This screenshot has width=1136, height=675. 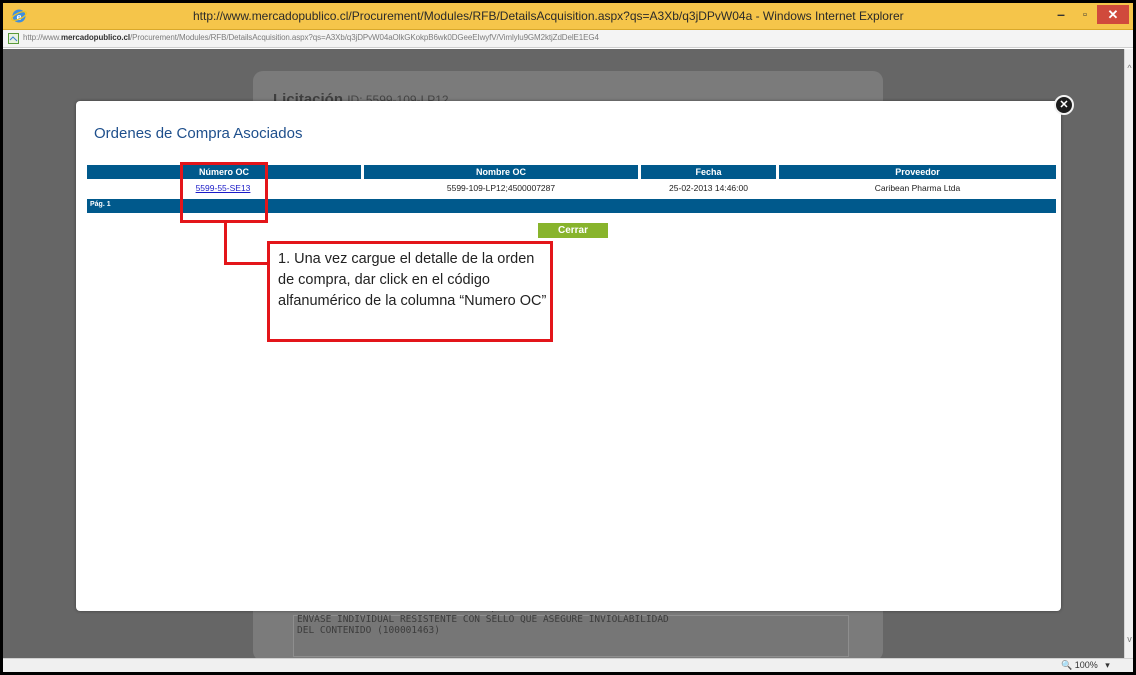 What do you see at coordinates (1067, 665) in the screenshot?
I see `magnifier-icon: 🔍` at bounding box center [1067, 665].